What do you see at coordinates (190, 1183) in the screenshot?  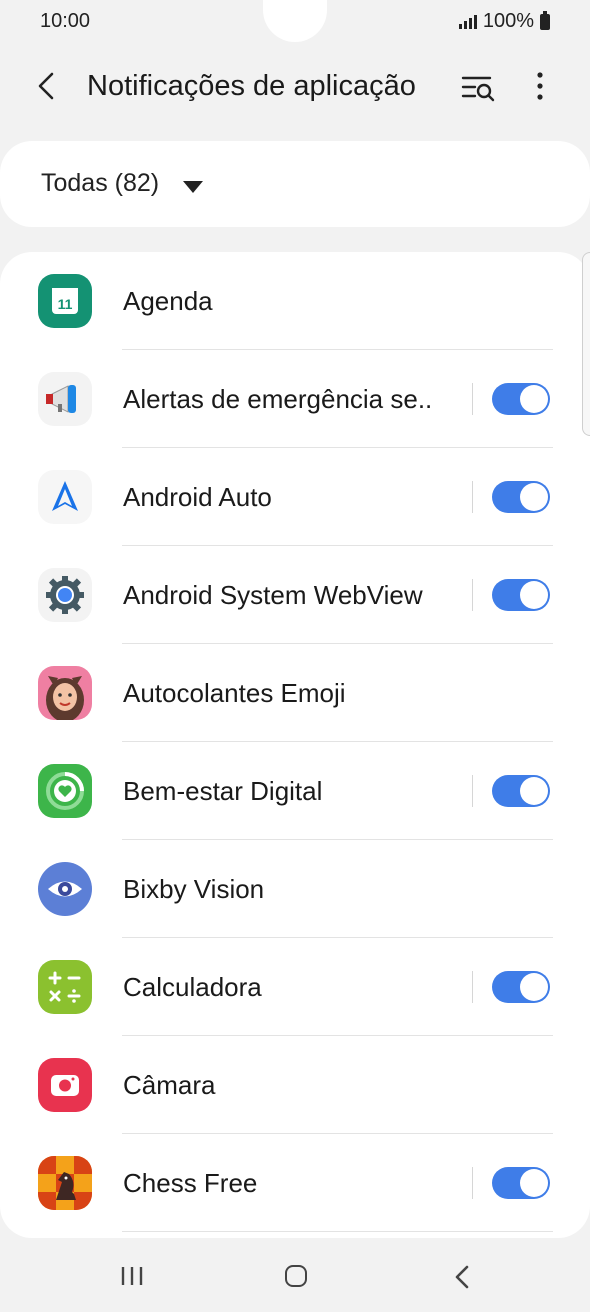 I see `app-name: Chess Free` at bounding box center [190, 1183].